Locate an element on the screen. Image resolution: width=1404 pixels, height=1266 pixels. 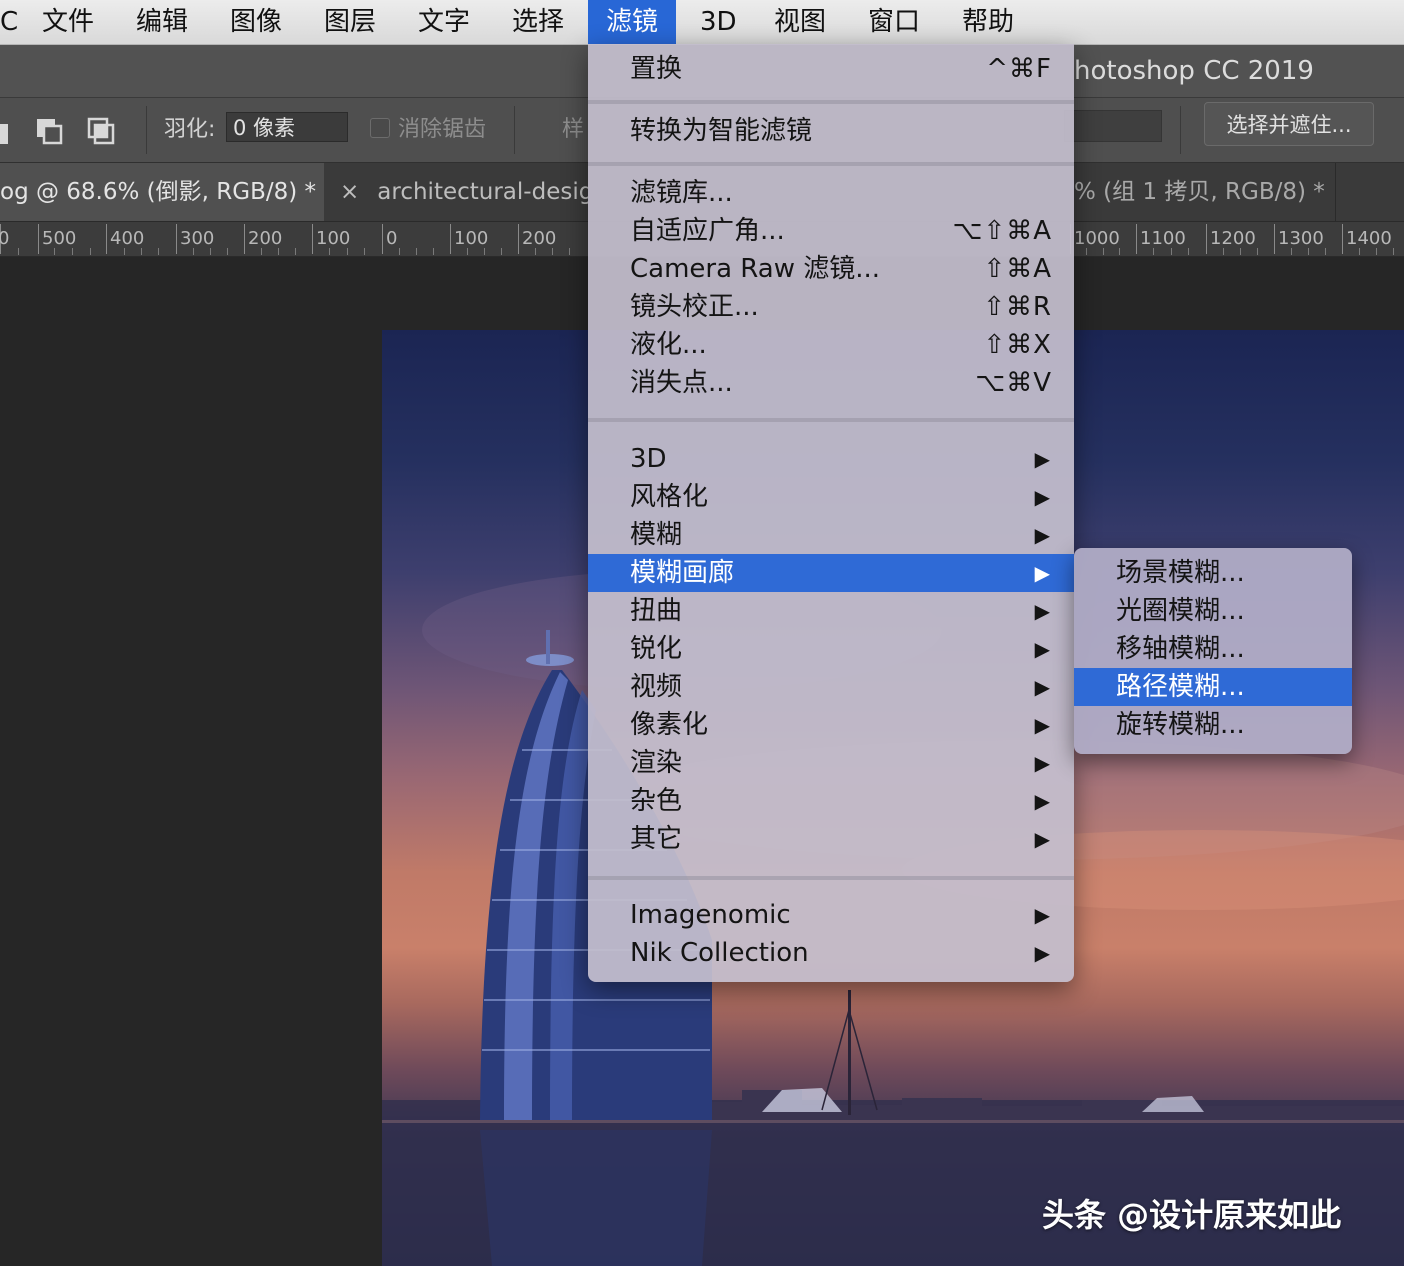
shortcut-label: ⇧⌘A is located at coordinates (1017, 269).